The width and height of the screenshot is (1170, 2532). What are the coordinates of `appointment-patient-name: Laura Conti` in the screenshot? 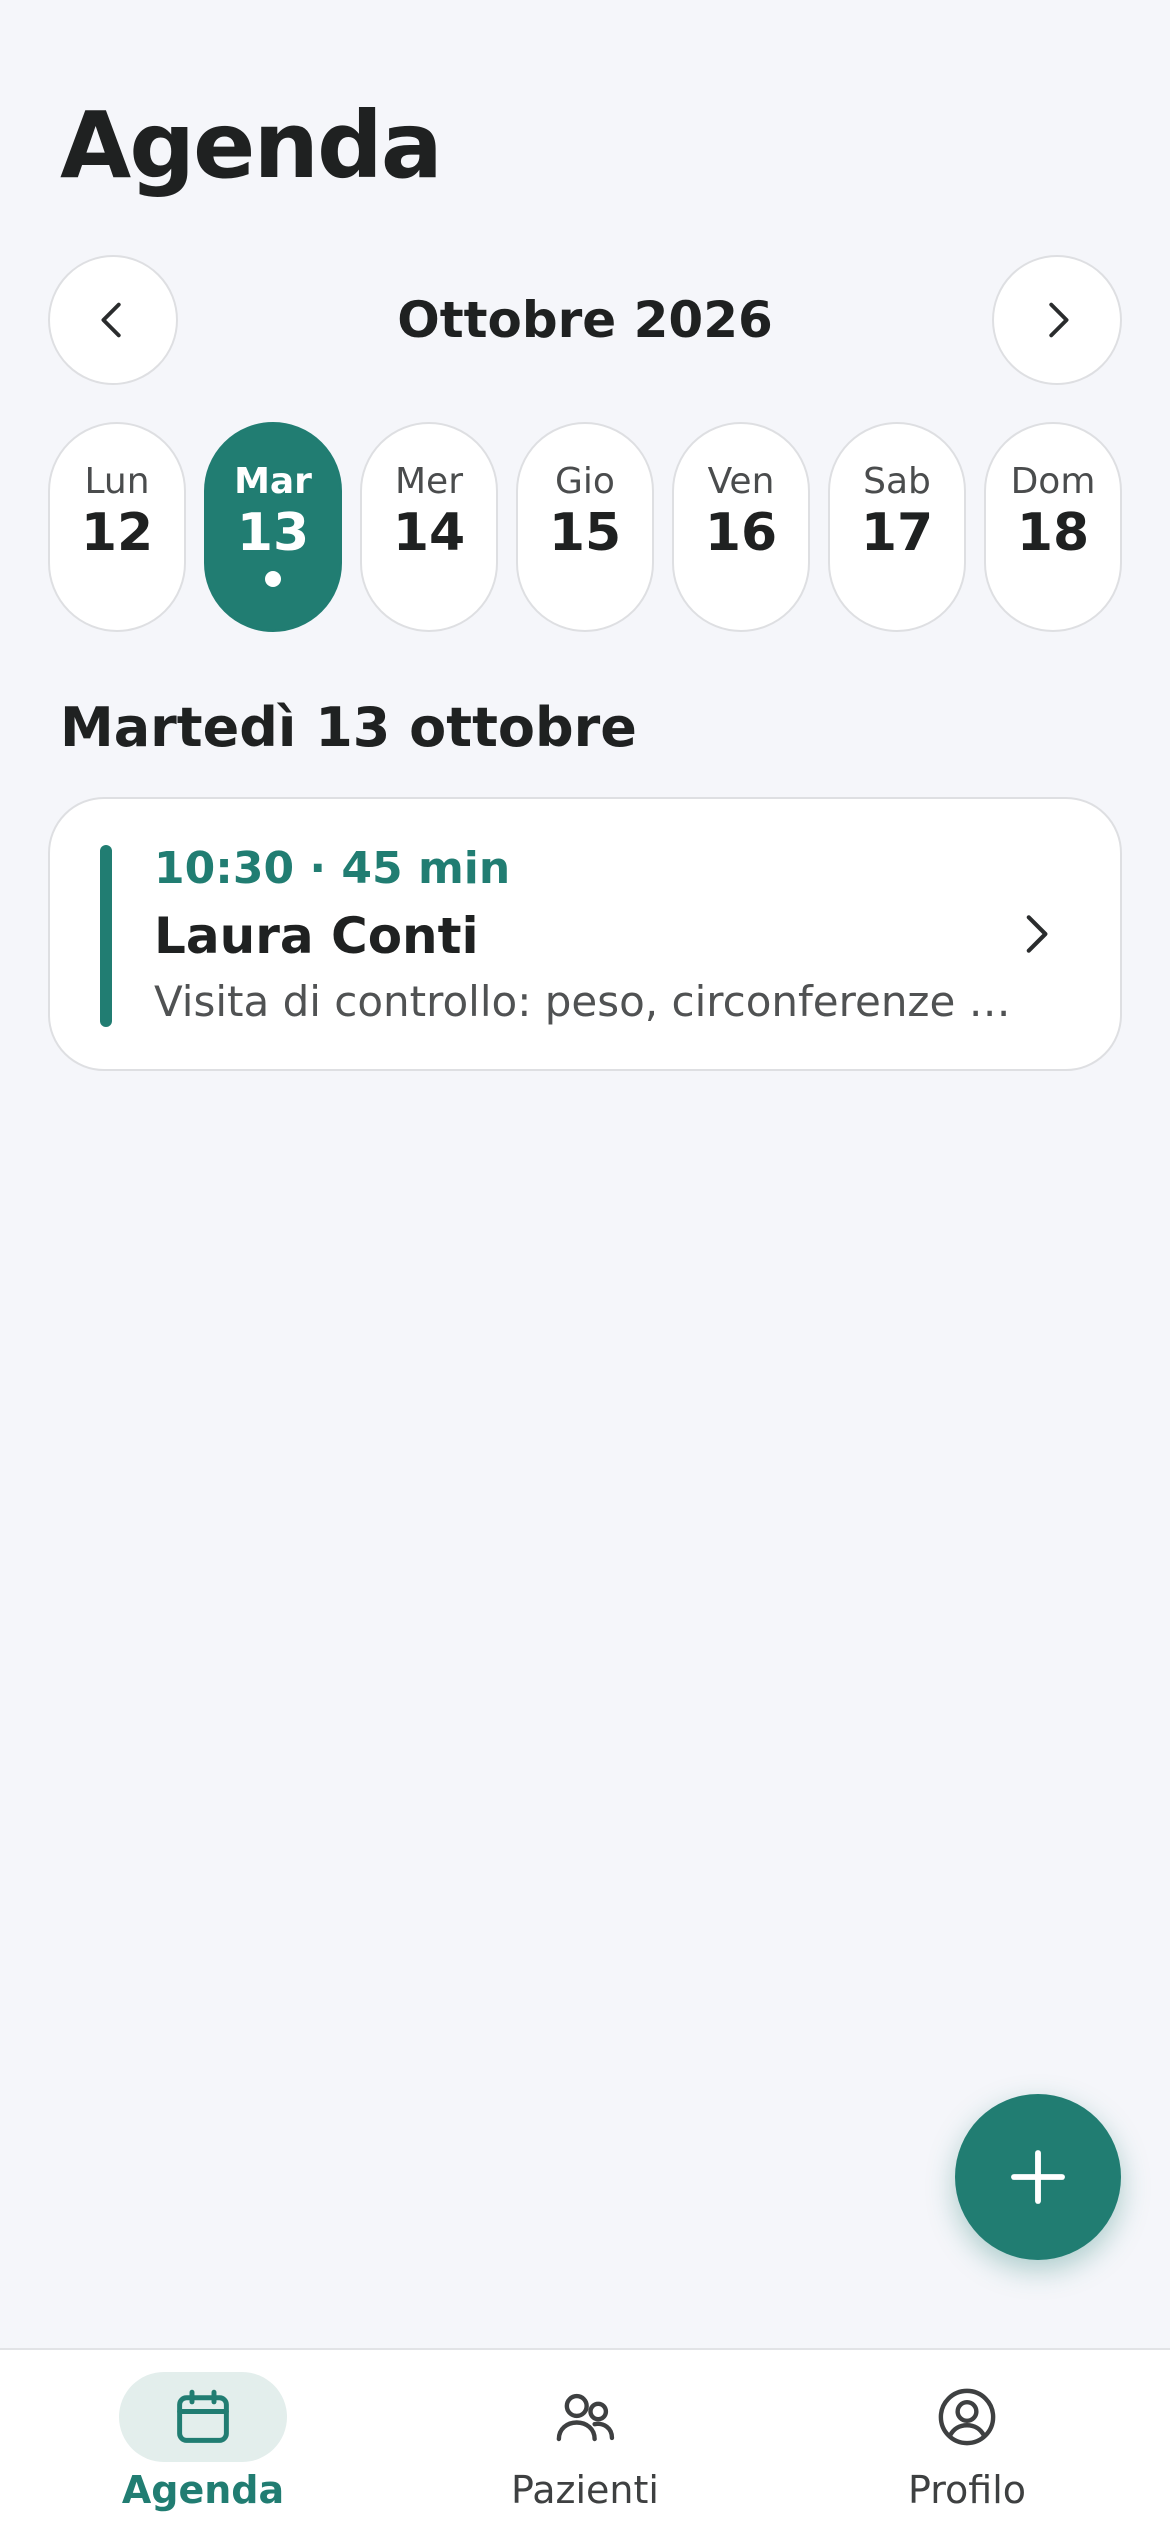 It's located at (316, 936).